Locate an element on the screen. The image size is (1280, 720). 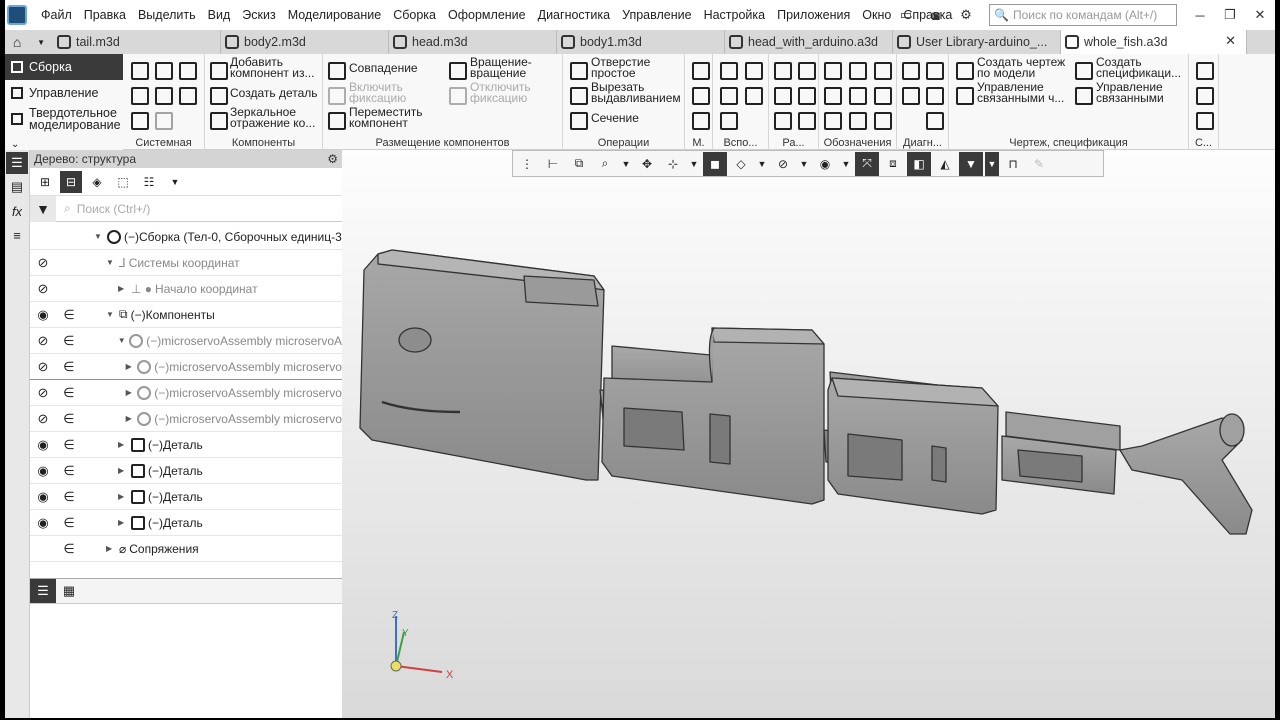
pattern-icon is located at coordinates (700, 70).